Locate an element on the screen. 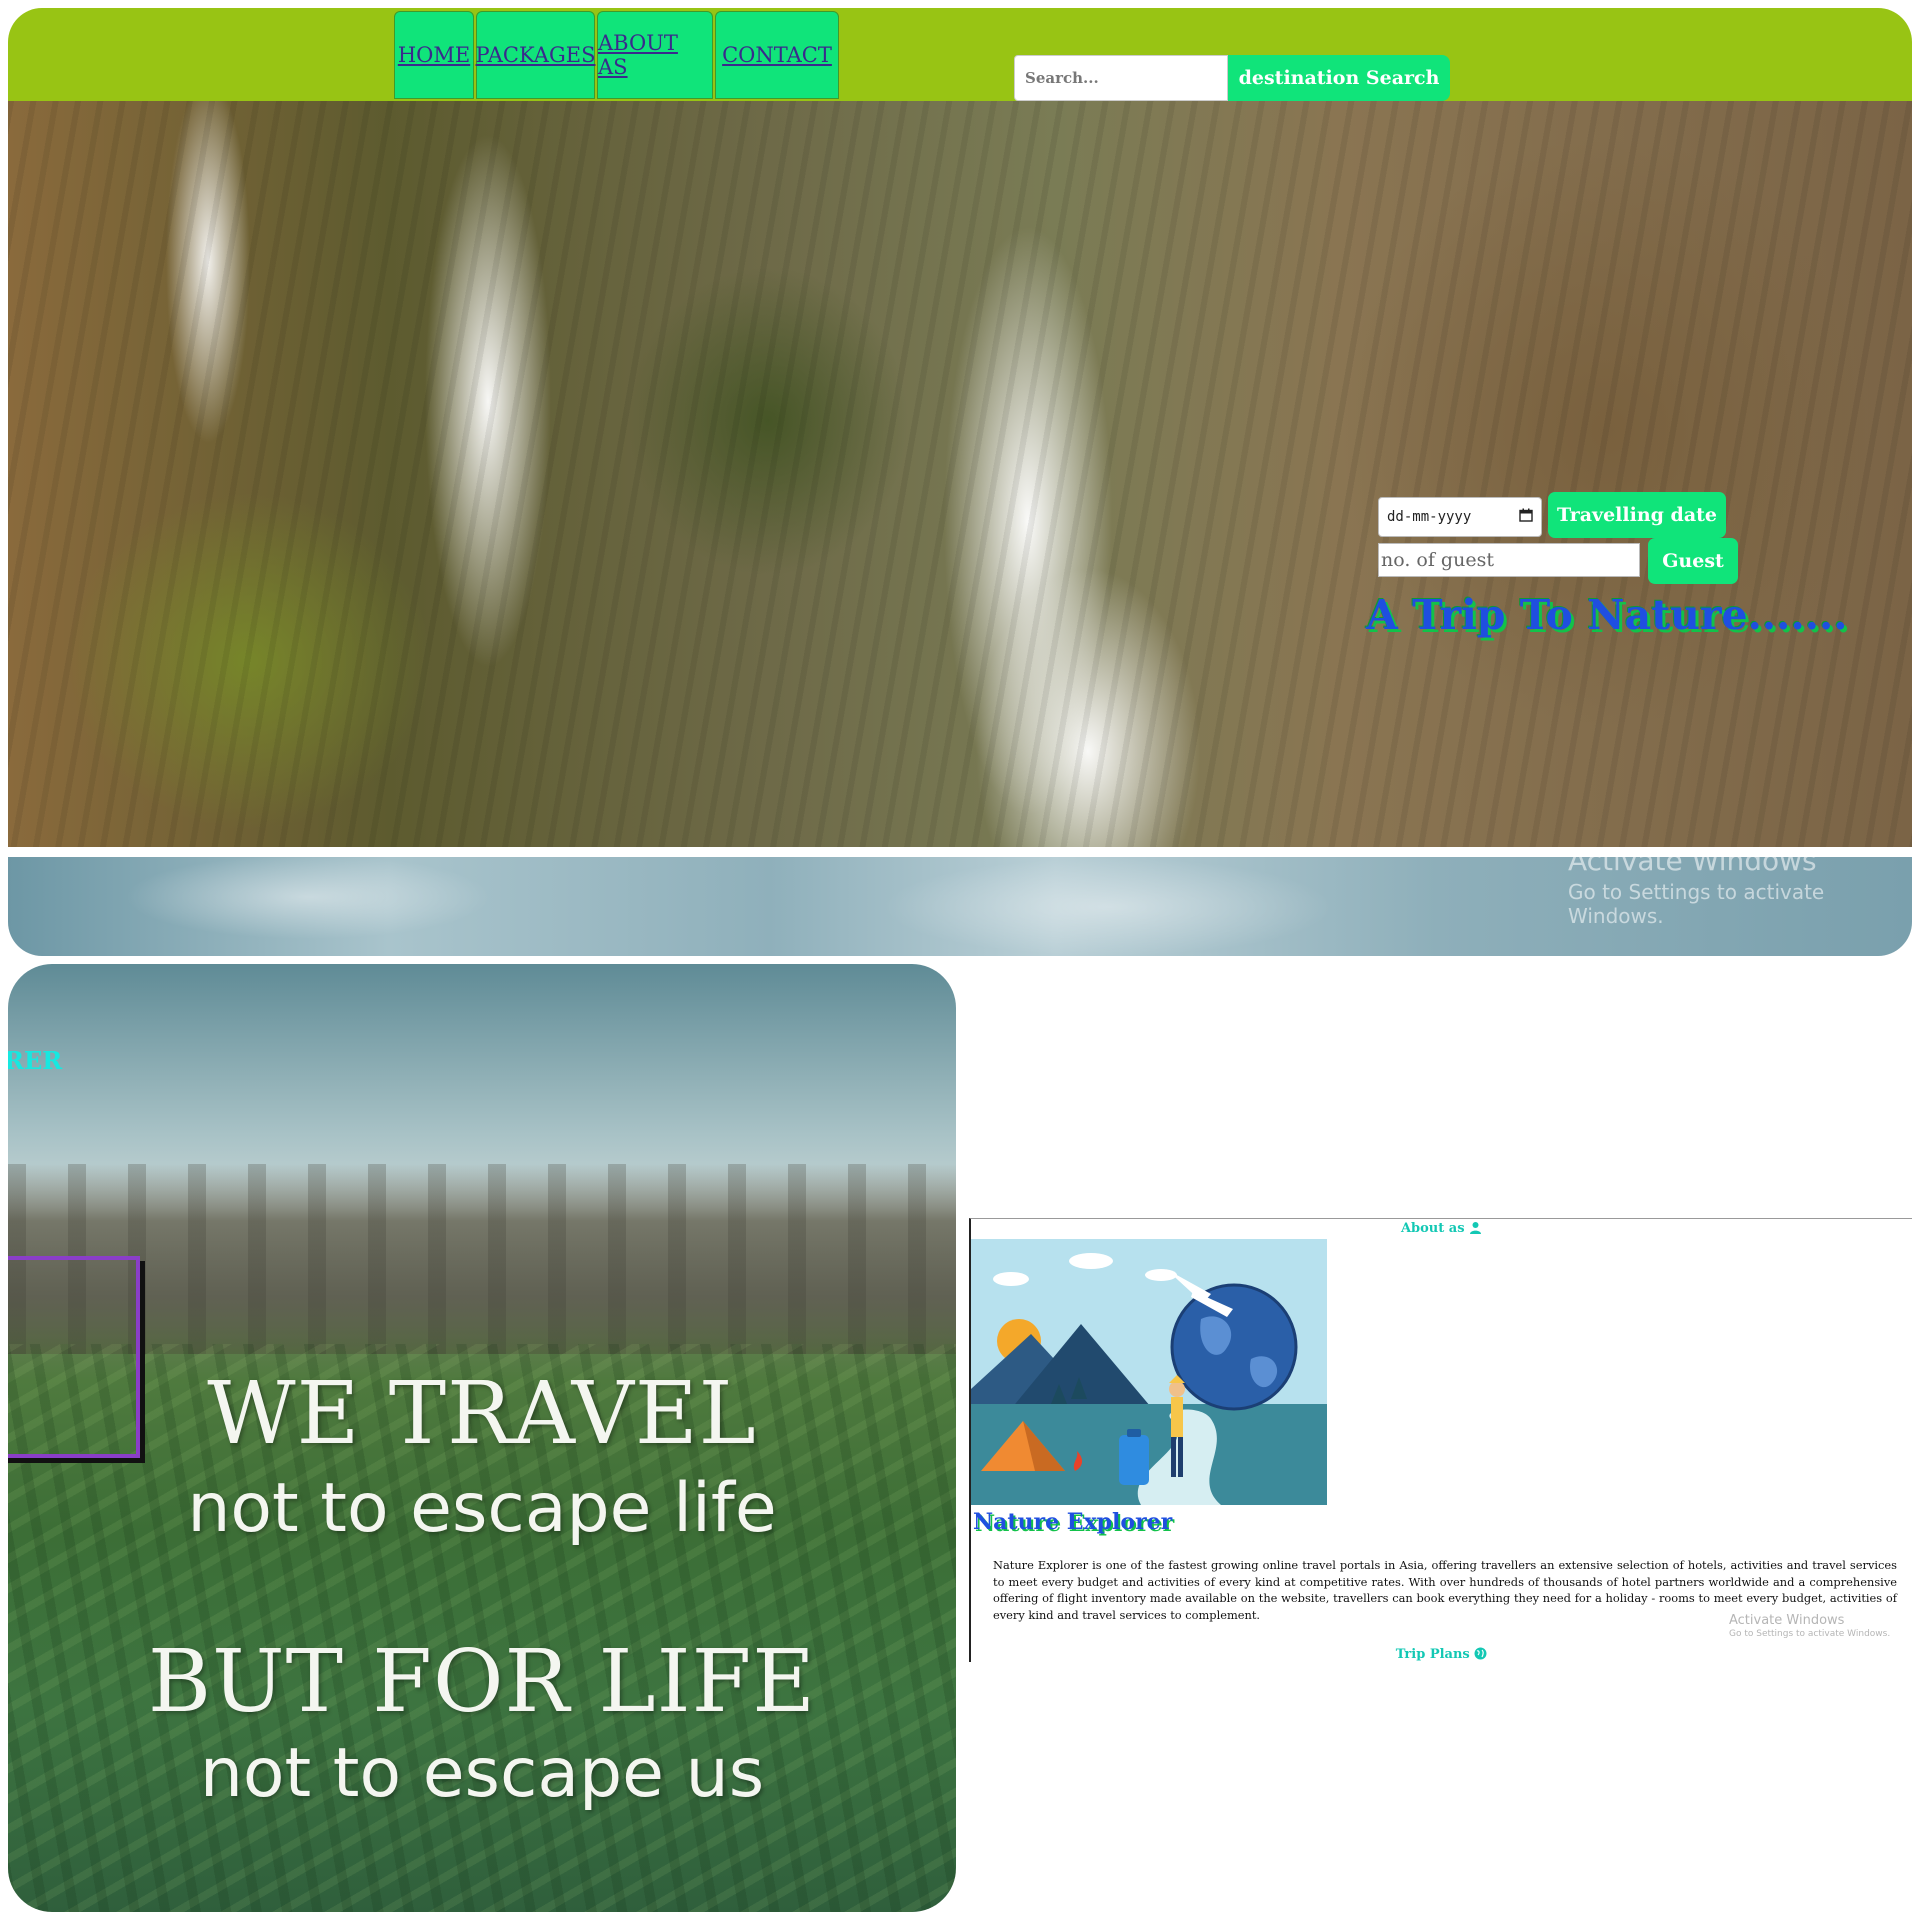 This screenshot has width=1920, height=1920. quote-line-4: not to escape us is located at coordinates (482, 1773).